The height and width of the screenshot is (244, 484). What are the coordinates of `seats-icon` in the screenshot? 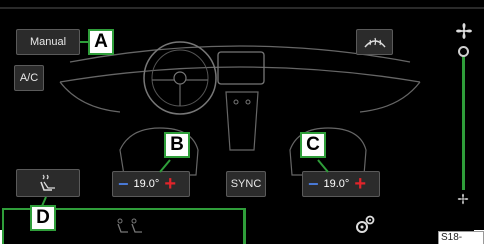 It's located at (129, 225).